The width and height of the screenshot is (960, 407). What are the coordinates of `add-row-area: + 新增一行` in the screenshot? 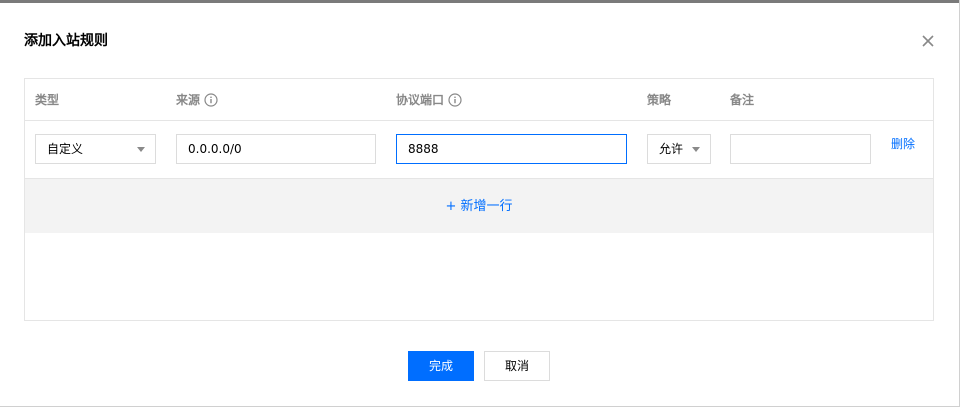 It's located at (479, 206).